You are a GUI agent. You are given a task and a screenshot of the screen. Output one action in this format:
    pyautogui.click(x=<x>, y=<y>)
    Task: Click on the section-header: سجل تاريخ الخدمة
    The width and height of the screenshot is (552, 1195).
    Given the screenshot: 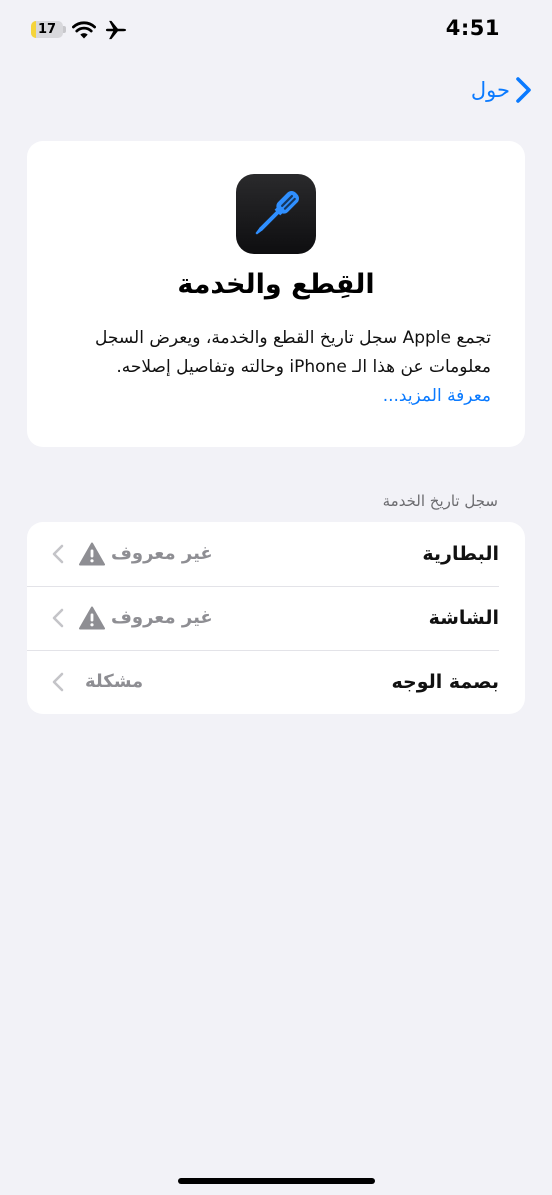 What is the action you would take?
    pyautogui.click(x=440, y=501)
    